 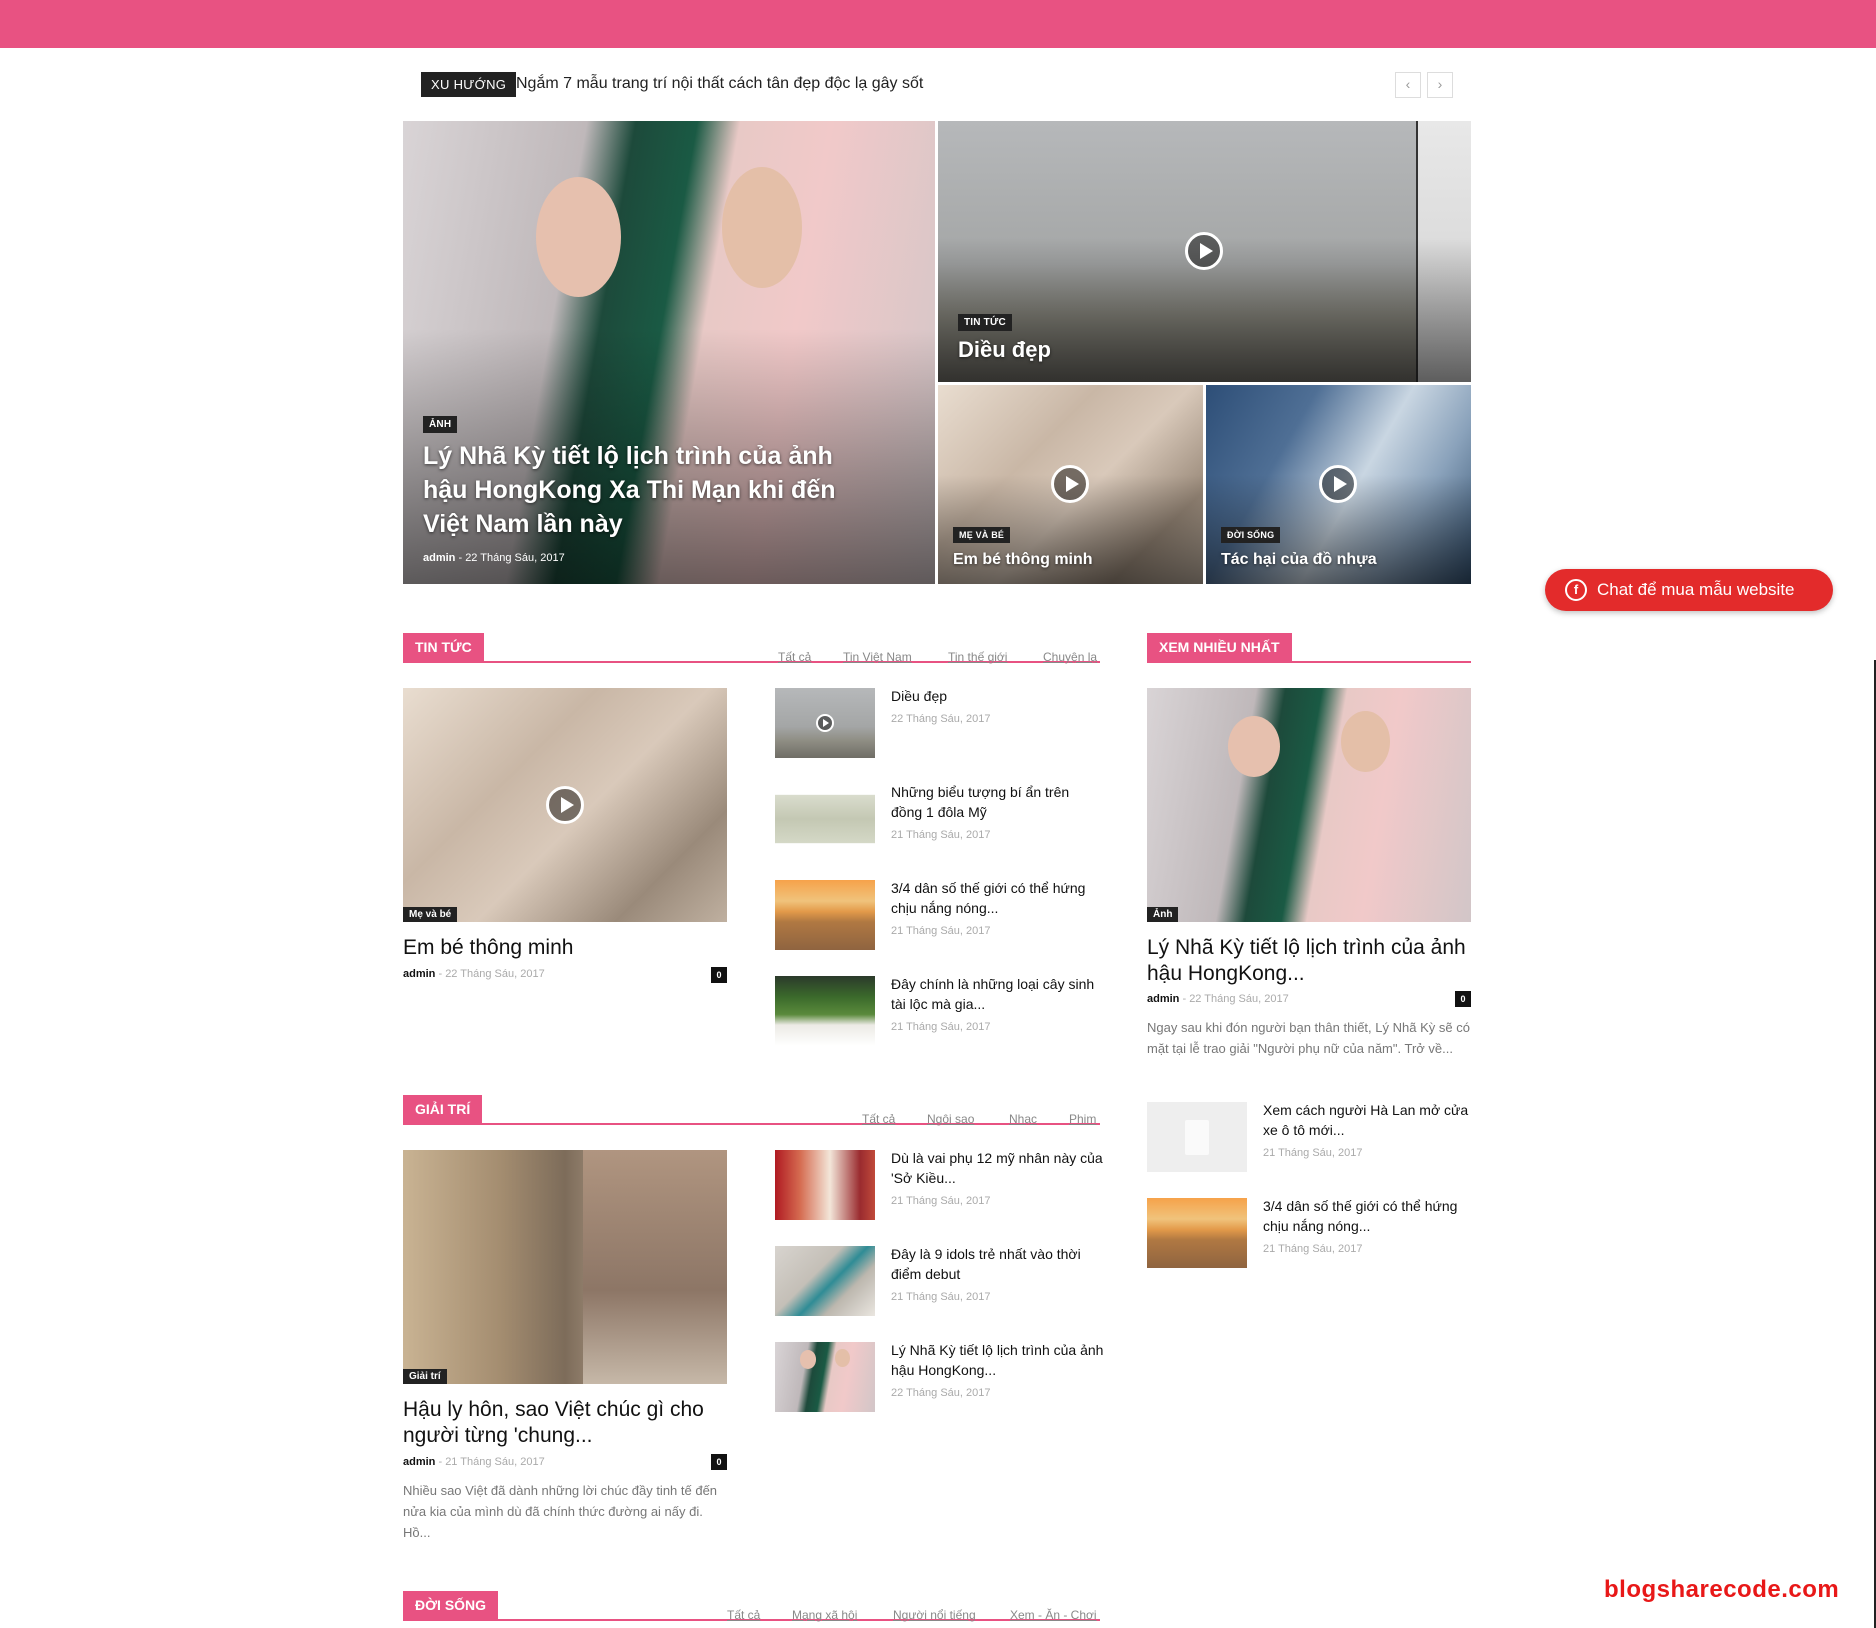 What do you see at coordinates (565, 948) in the screenshot?
I see `tin-tuc-featured-title: Em bé thông minh` at bounding box center [565, 948].